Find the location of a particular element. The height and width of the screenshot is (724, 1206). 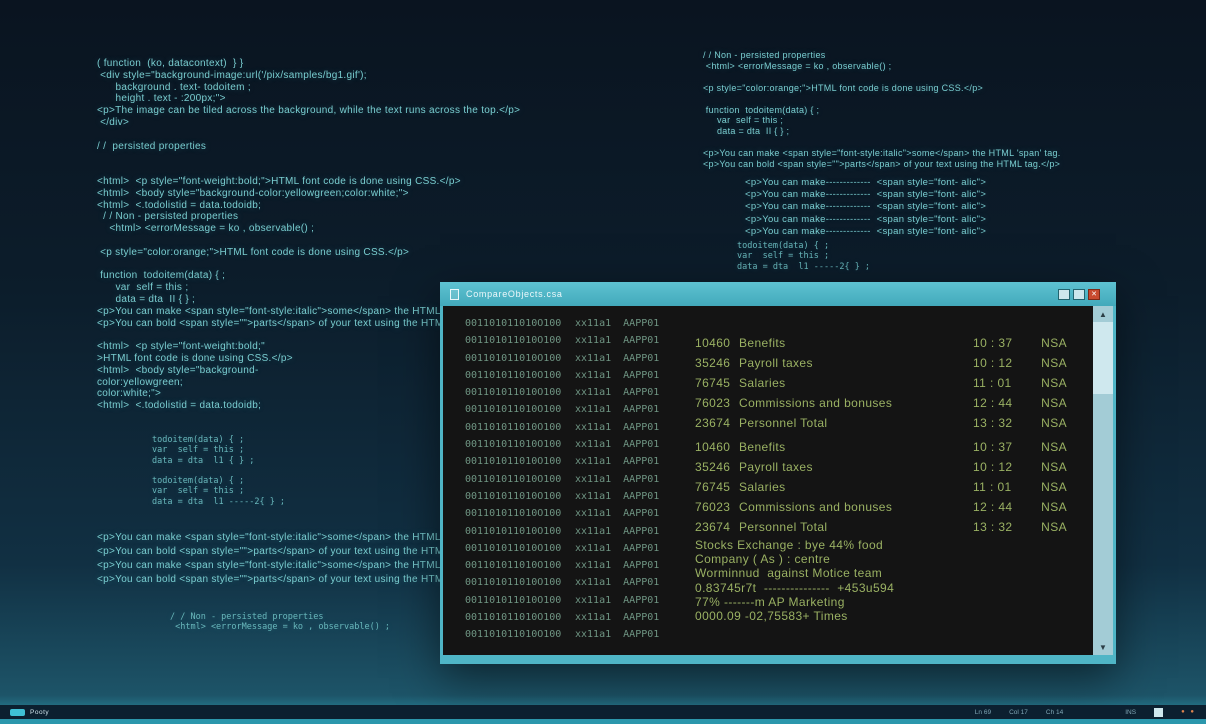

maximize-button is located at coordinates (1079, 294).